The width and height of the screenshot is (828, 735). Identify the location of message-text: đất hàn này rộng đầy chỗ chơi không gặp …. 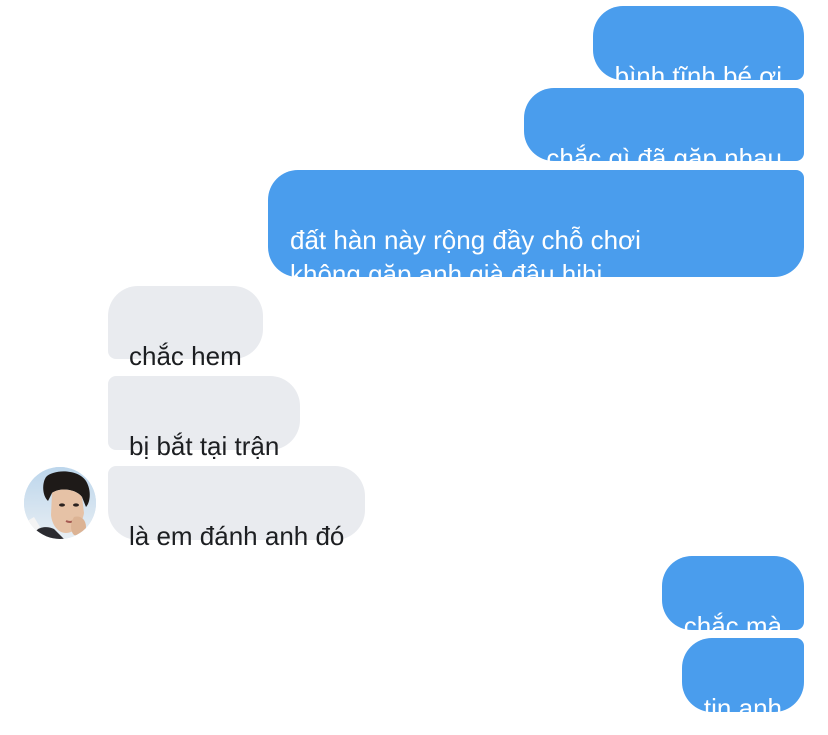
(465, 257).